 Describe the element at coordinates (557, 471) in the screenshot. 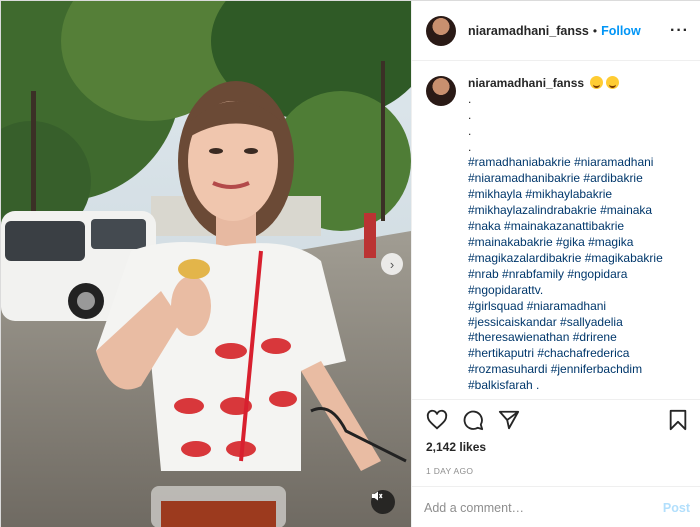

I see `post-timestamp: 1 DAY AGO` at that location.